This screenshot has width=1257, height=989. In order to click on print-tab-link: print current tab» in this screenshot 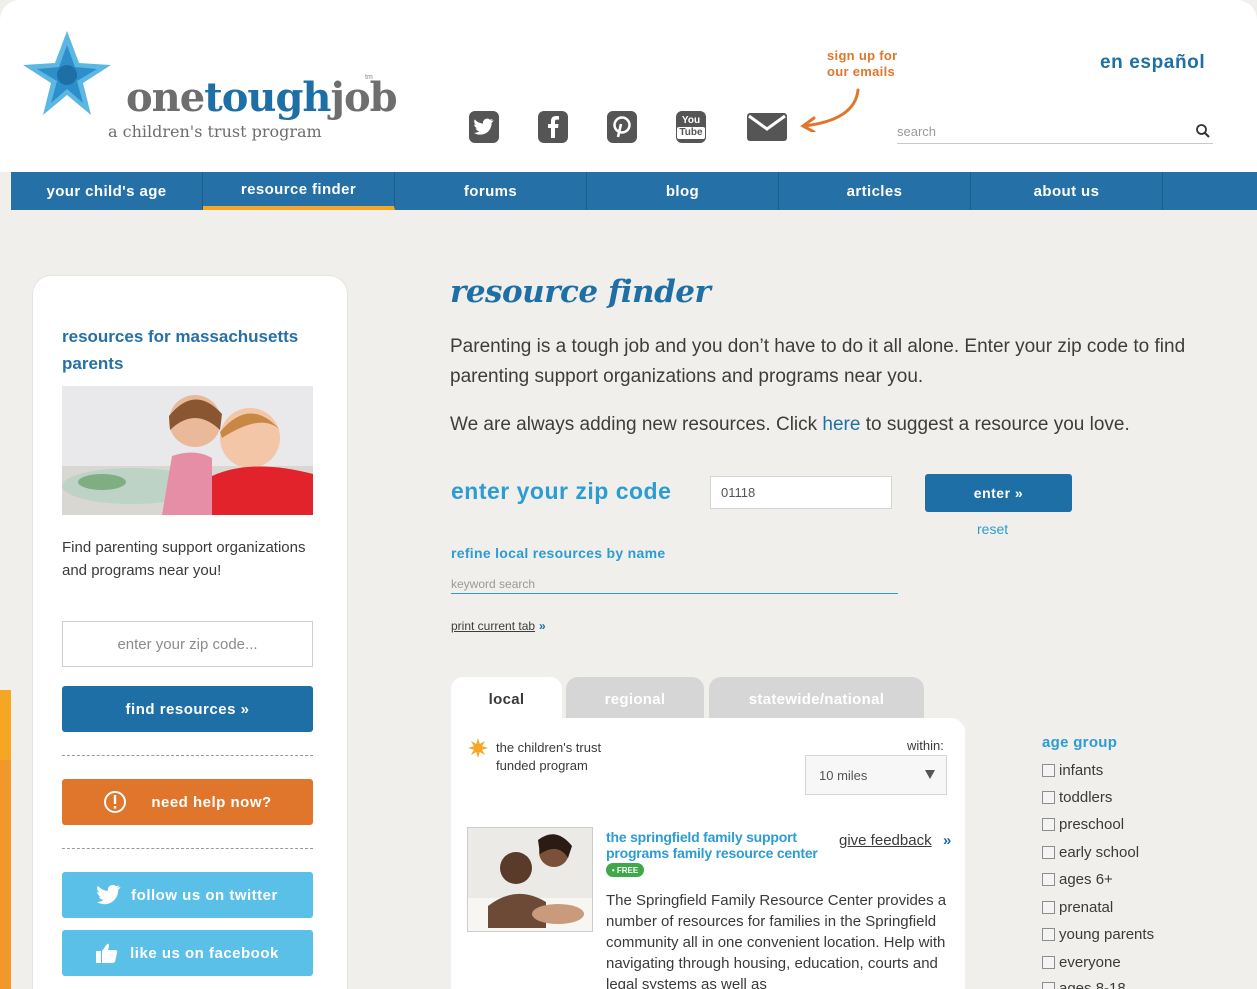, I will do `click(498, 626)`.